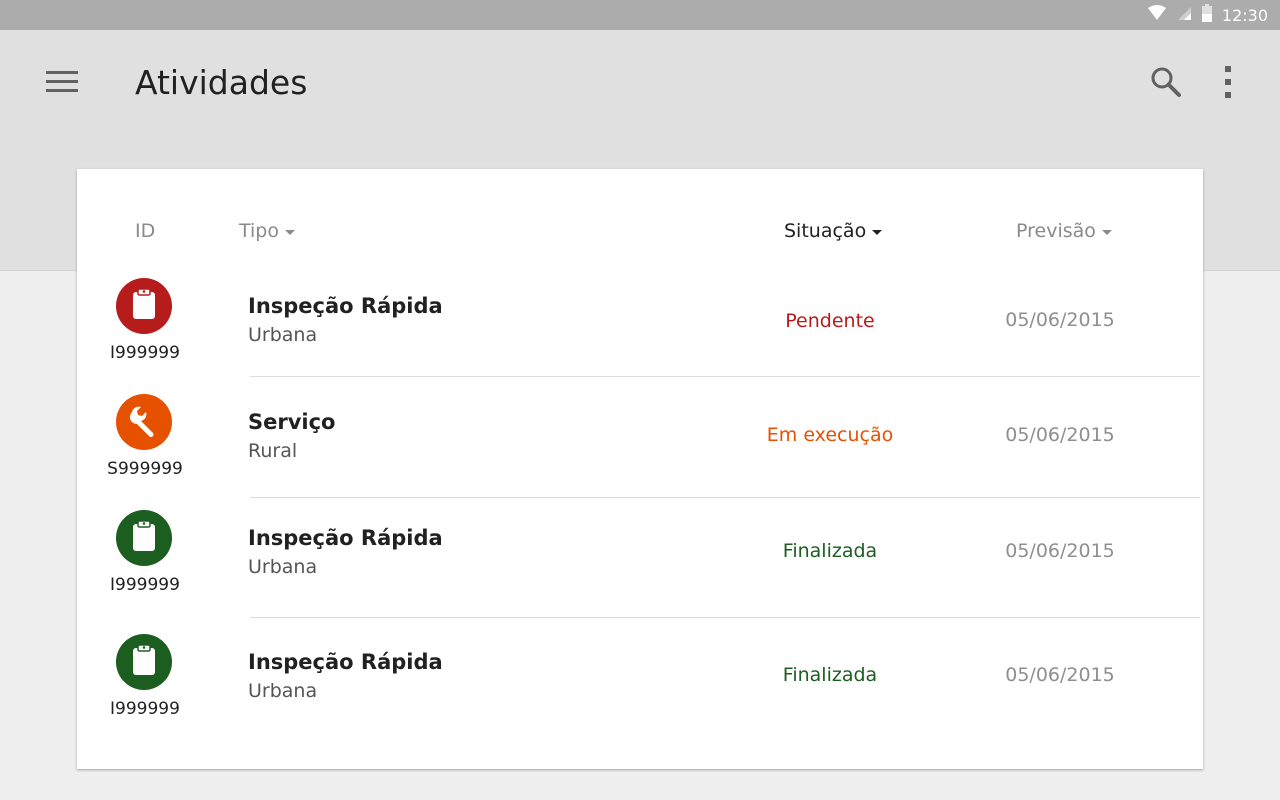 The height and width of the screenshot is (800, 1280). I want to click on cell-signal-icon, so click(1184, 15).